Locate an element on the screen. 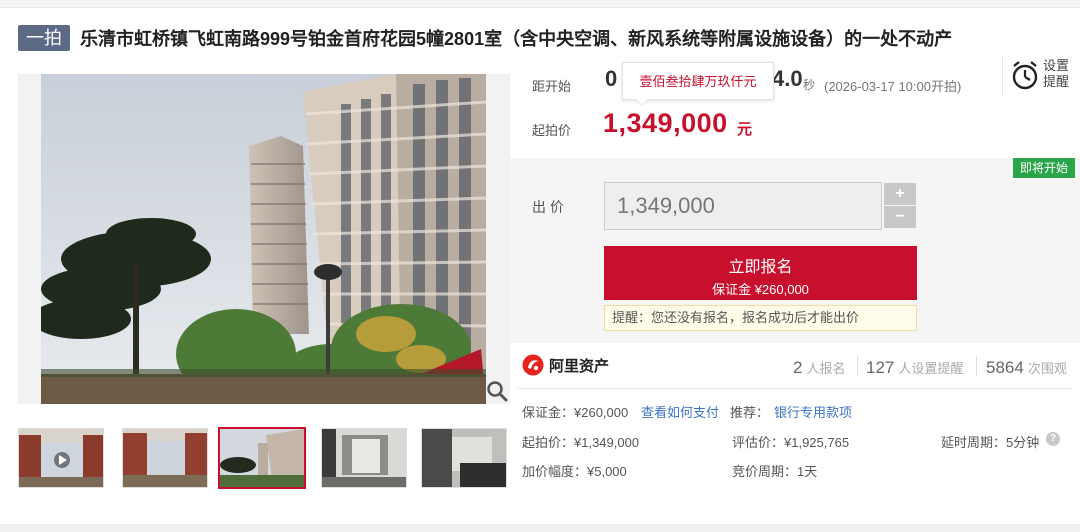 The image size is (1080, 532). start-price-info: 起拍价：¥1,349,000 is located at coordinates (581, 442).